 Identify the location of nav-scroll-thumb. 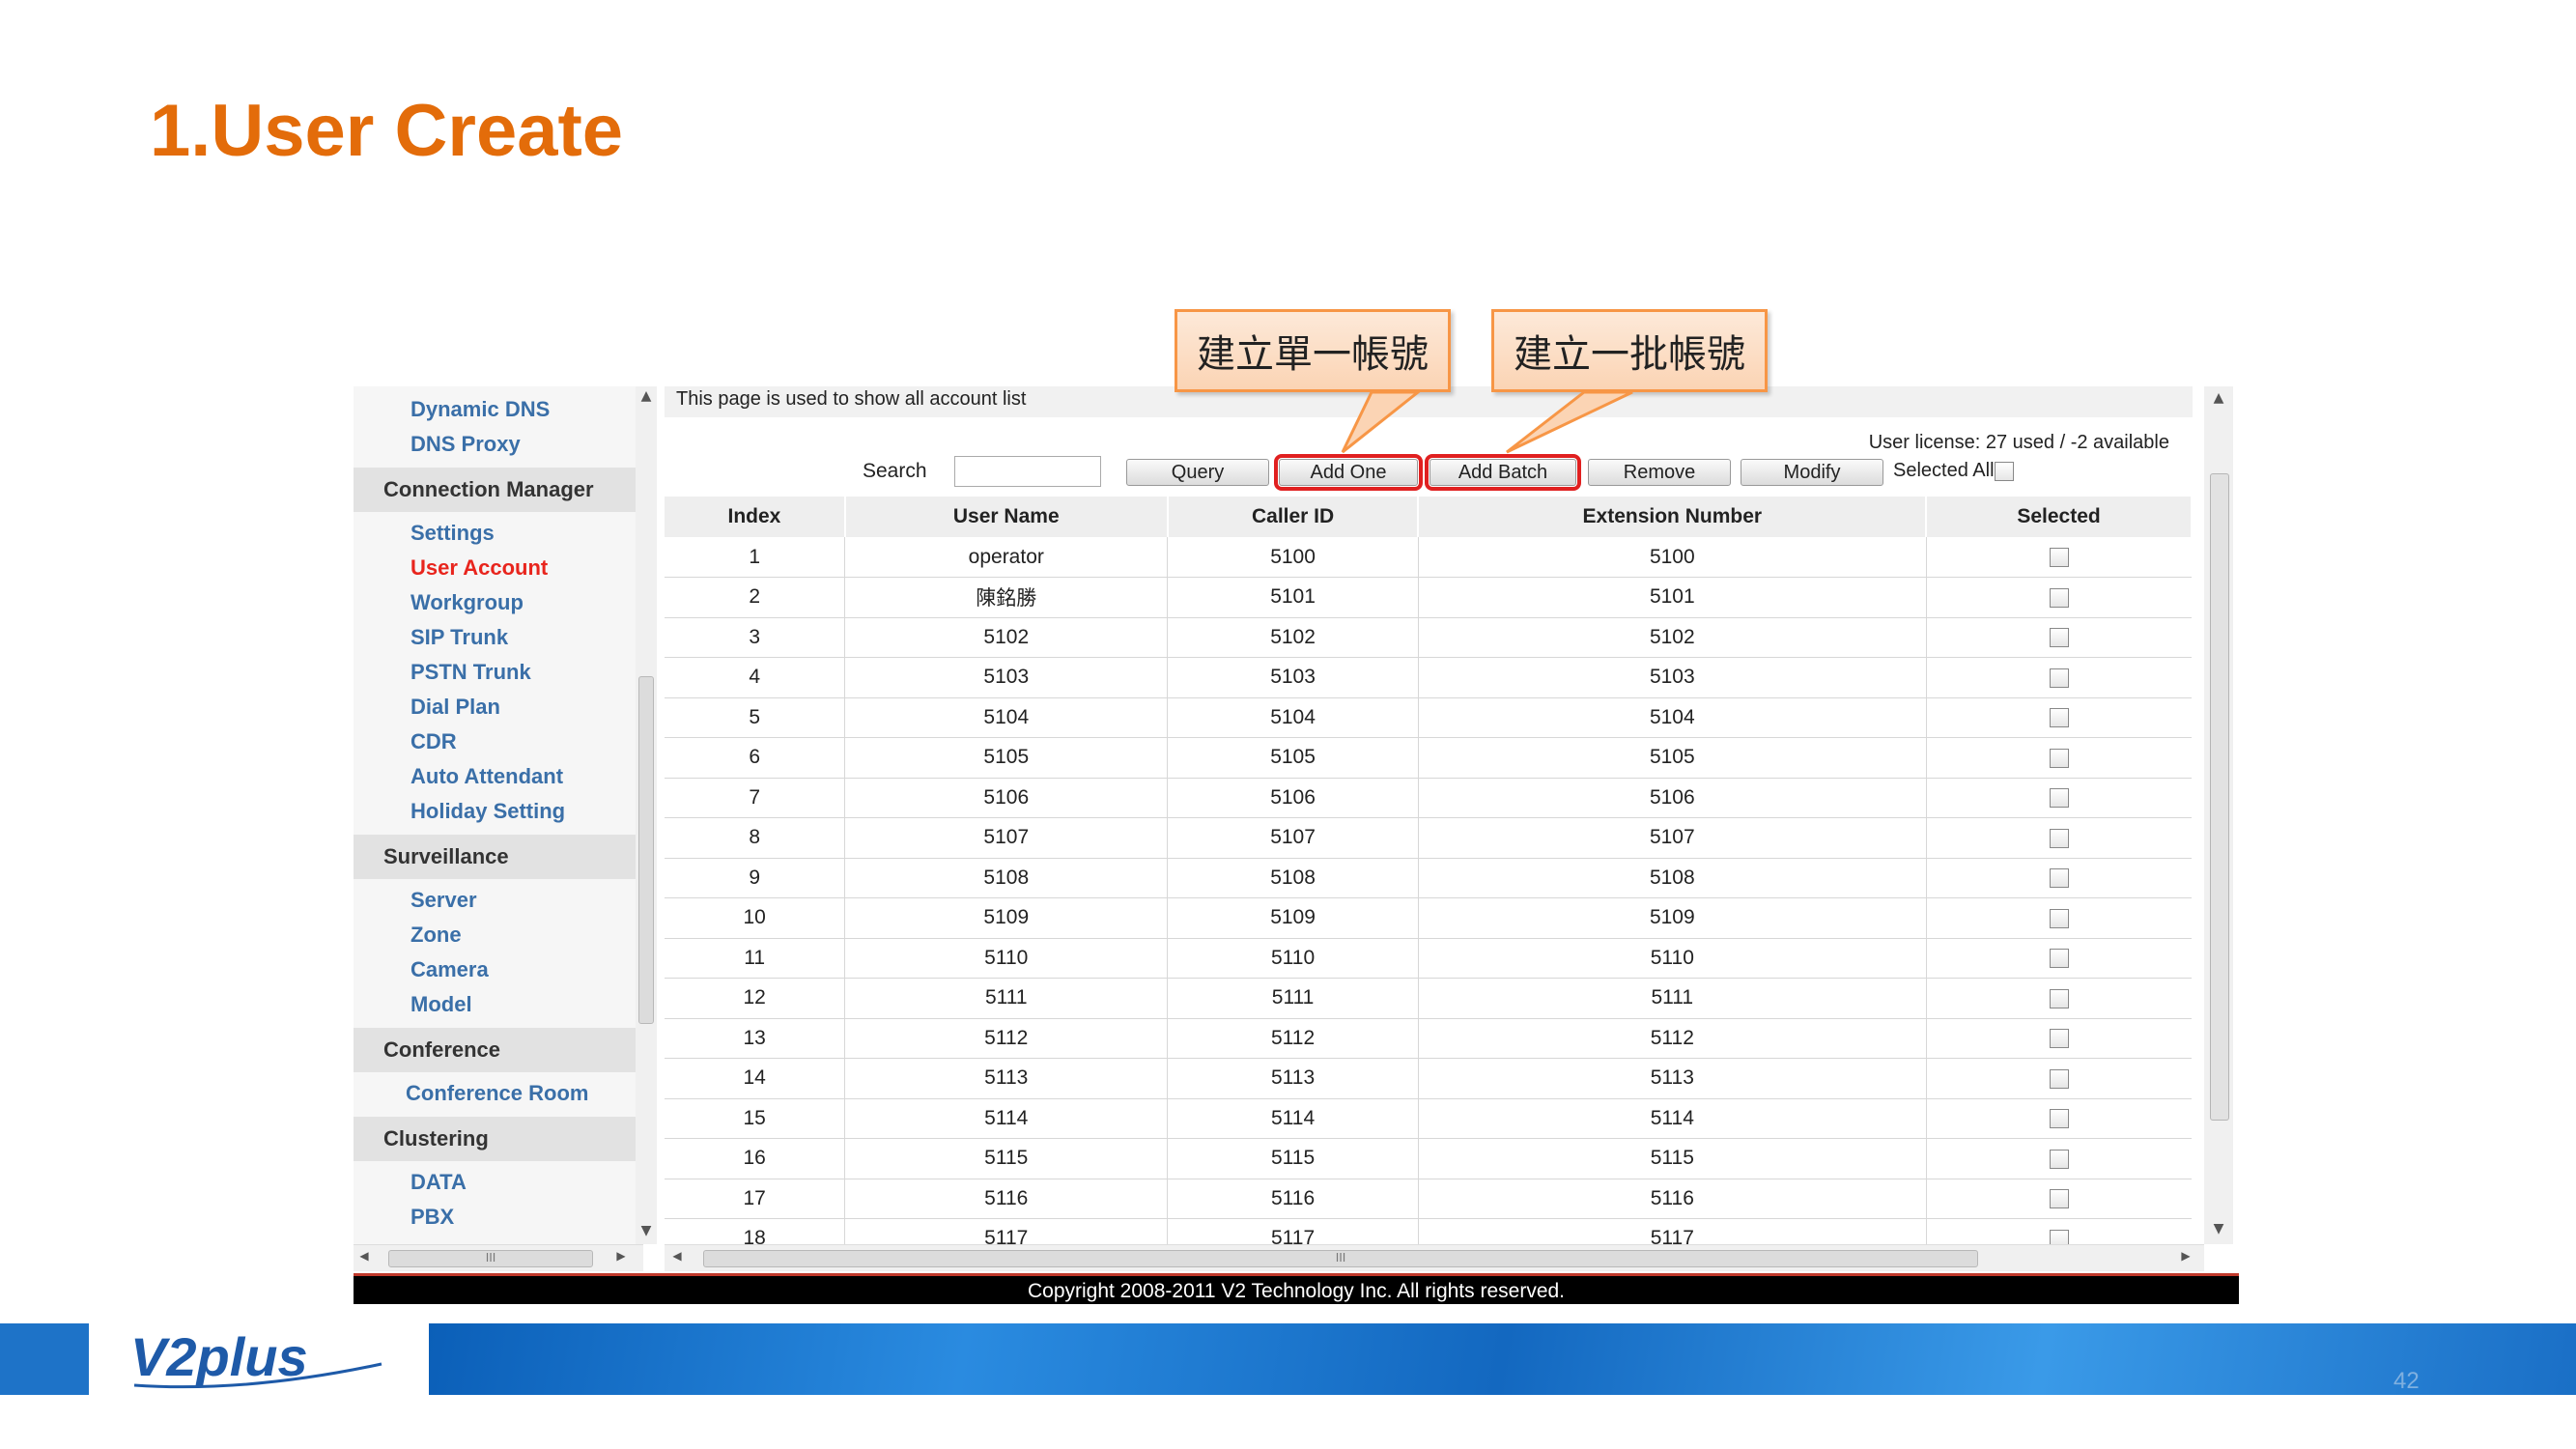
(646, 850).